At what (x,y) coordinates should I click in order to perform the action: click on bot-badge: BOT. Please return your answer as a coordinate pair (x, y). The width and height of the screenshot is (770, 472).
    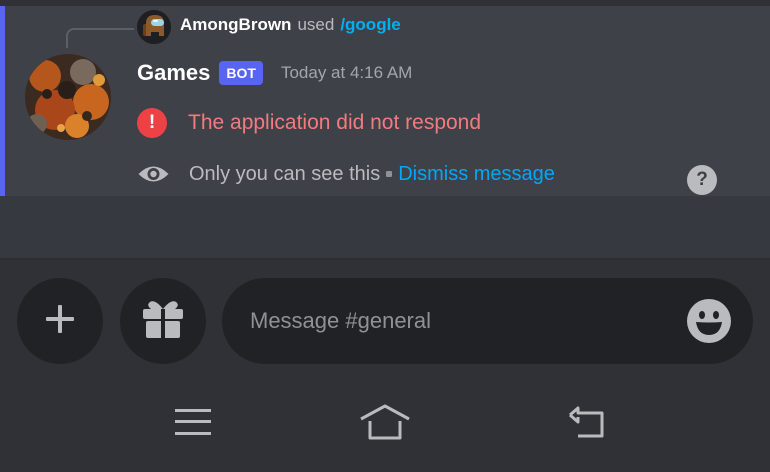
    Looking at the image, I should click on (241, 73).